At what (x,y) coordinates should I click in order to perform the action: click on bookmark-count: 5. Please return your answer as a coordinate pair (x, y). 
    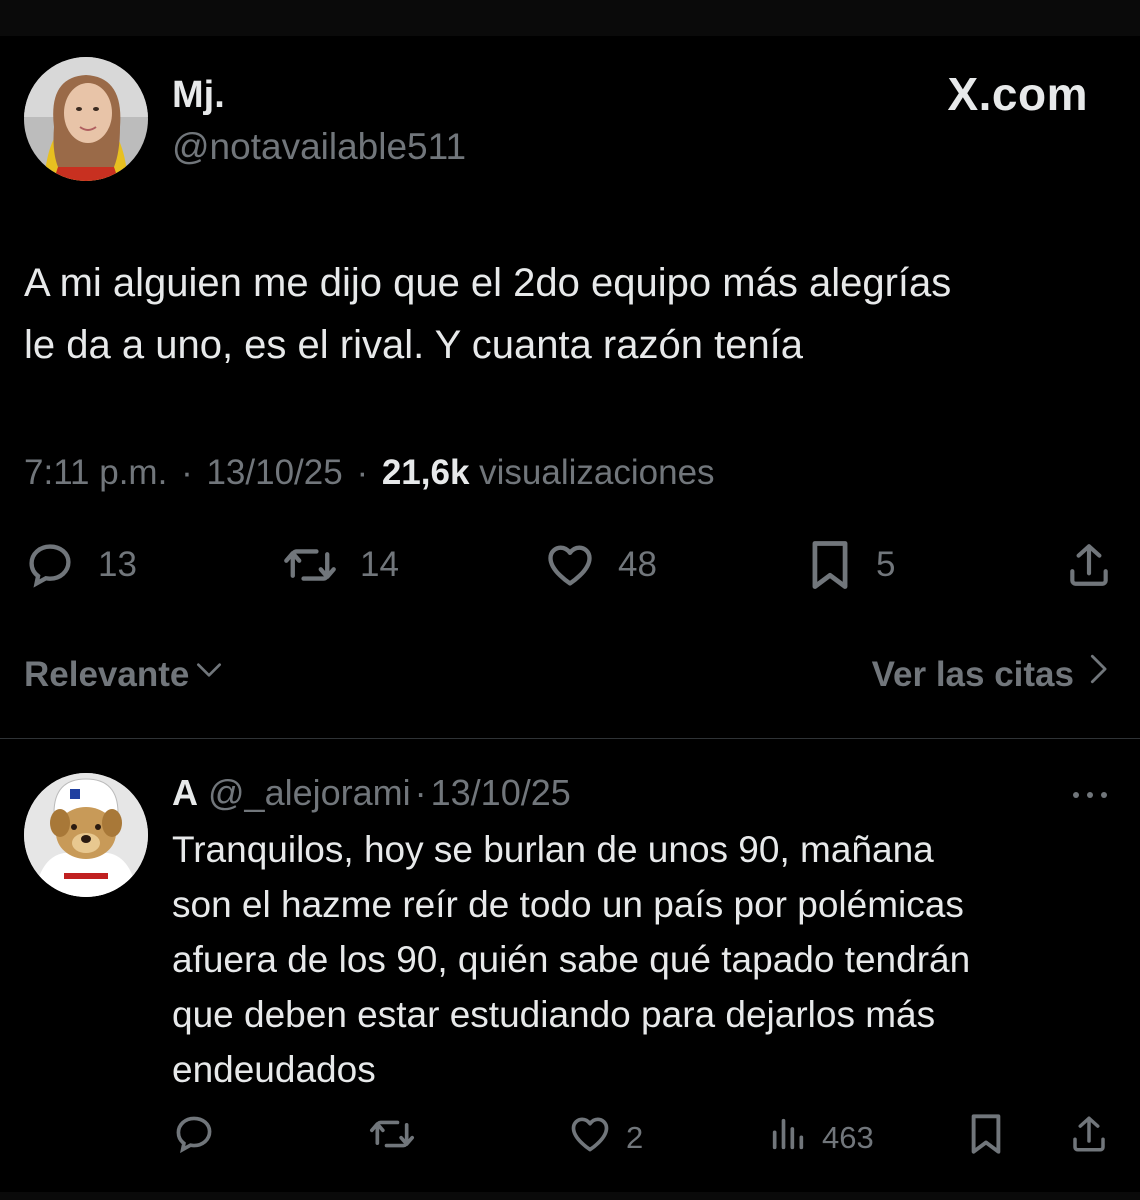
    Looking at the image, I should click on (886, 564).